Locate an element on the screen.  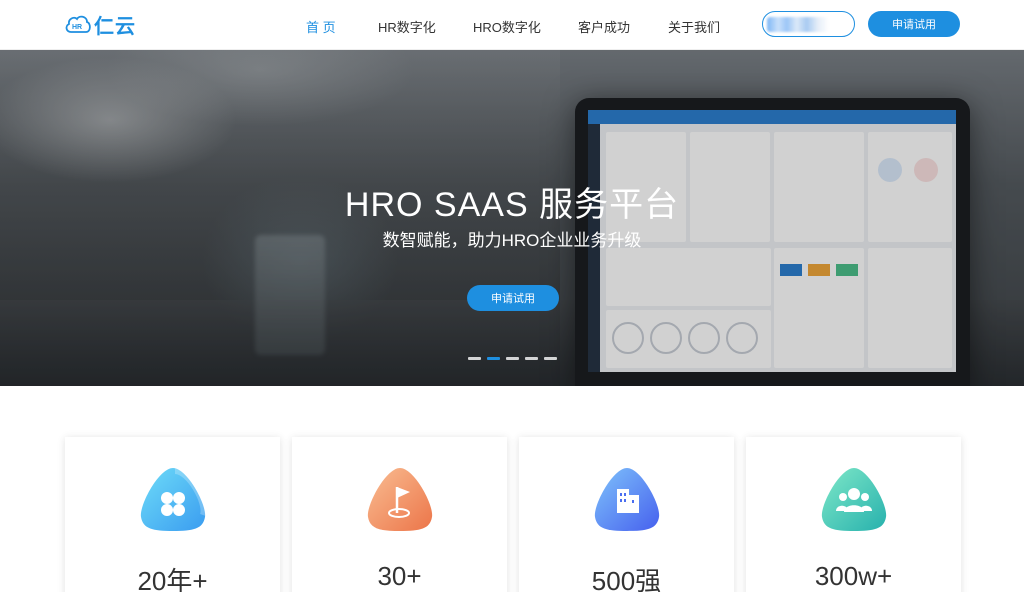
user-info-redacted is located at coordinates (798, 24).